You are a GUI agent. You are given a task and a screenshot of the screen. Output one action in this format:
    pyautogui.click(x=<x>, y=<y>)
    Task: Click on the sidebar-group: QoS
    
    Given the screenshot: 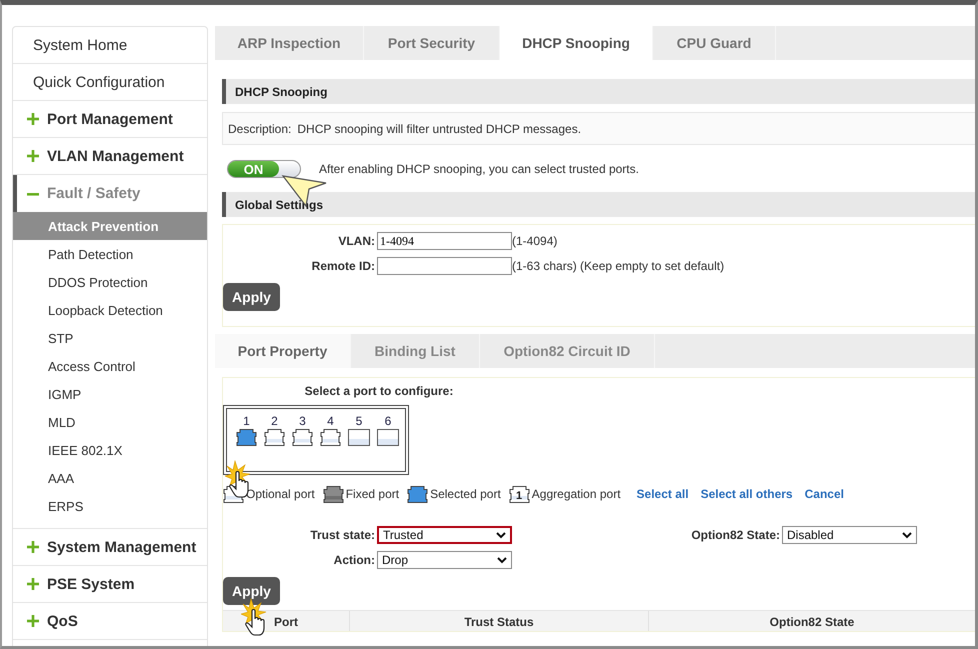 What is the action you would take?
    pyautogui.click(x=110, y=621)
    